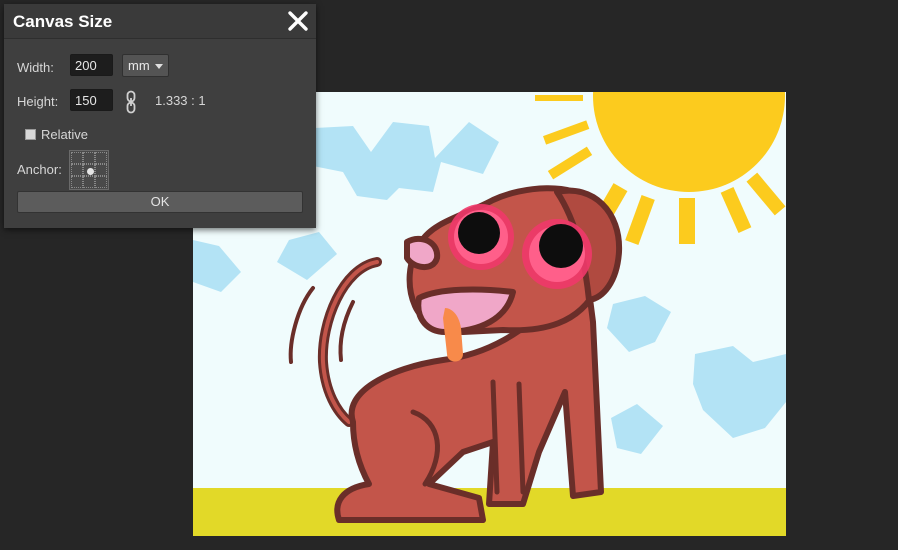  I want to click on aspect-ratio-text: 1.333 : 1, so click(180, 100).